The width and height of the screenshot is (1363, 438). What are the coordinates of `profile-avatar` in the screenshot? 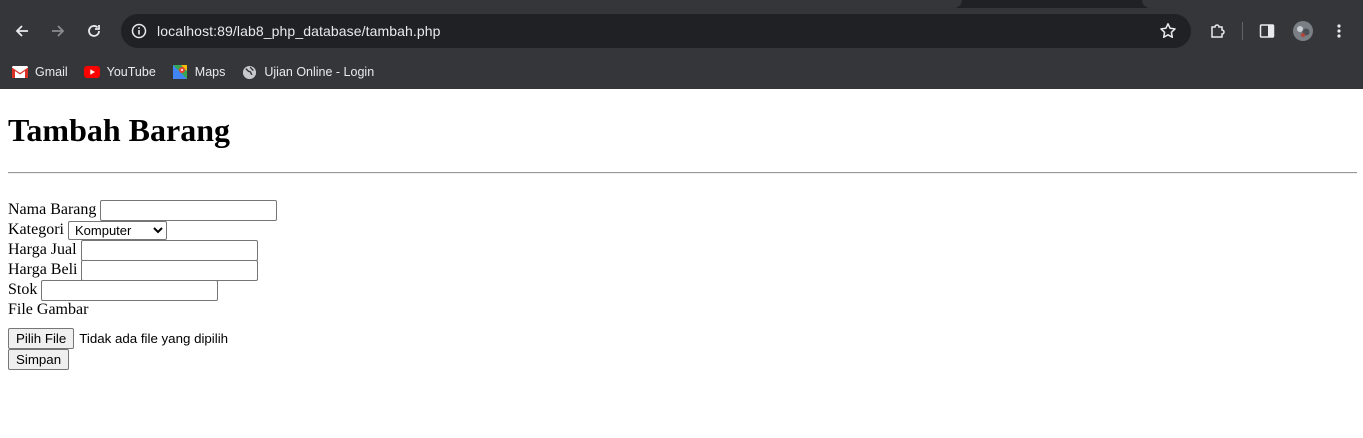 It's located at (1303, 31).